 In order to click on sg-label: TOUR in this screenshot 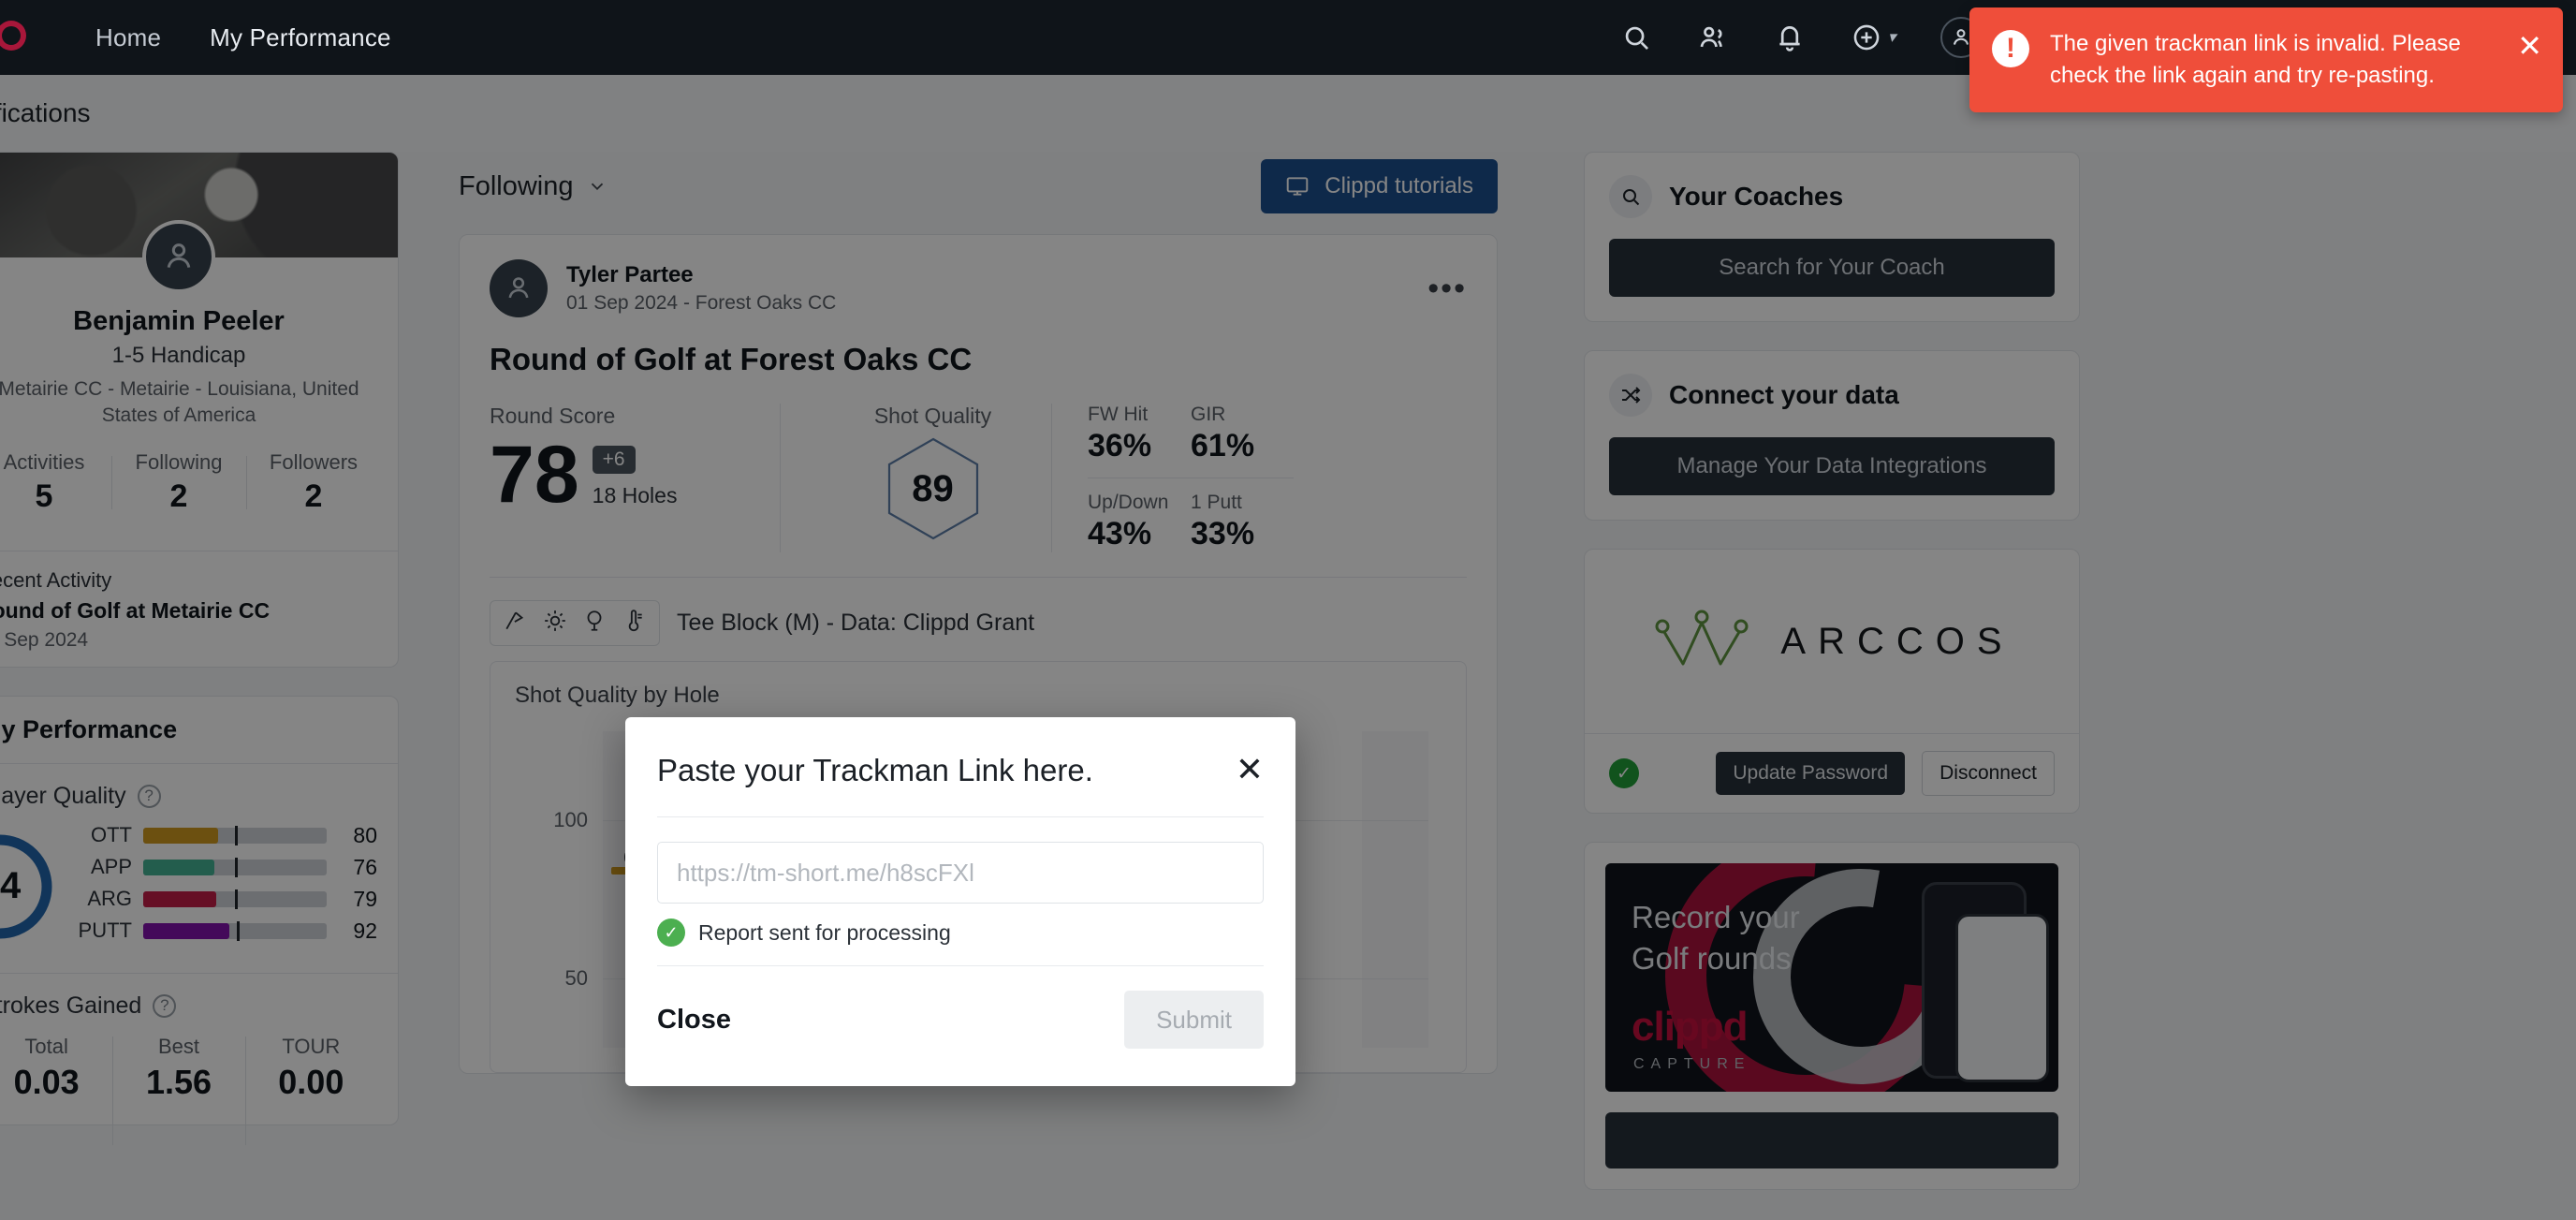, I will do `click(311, 1046)`.